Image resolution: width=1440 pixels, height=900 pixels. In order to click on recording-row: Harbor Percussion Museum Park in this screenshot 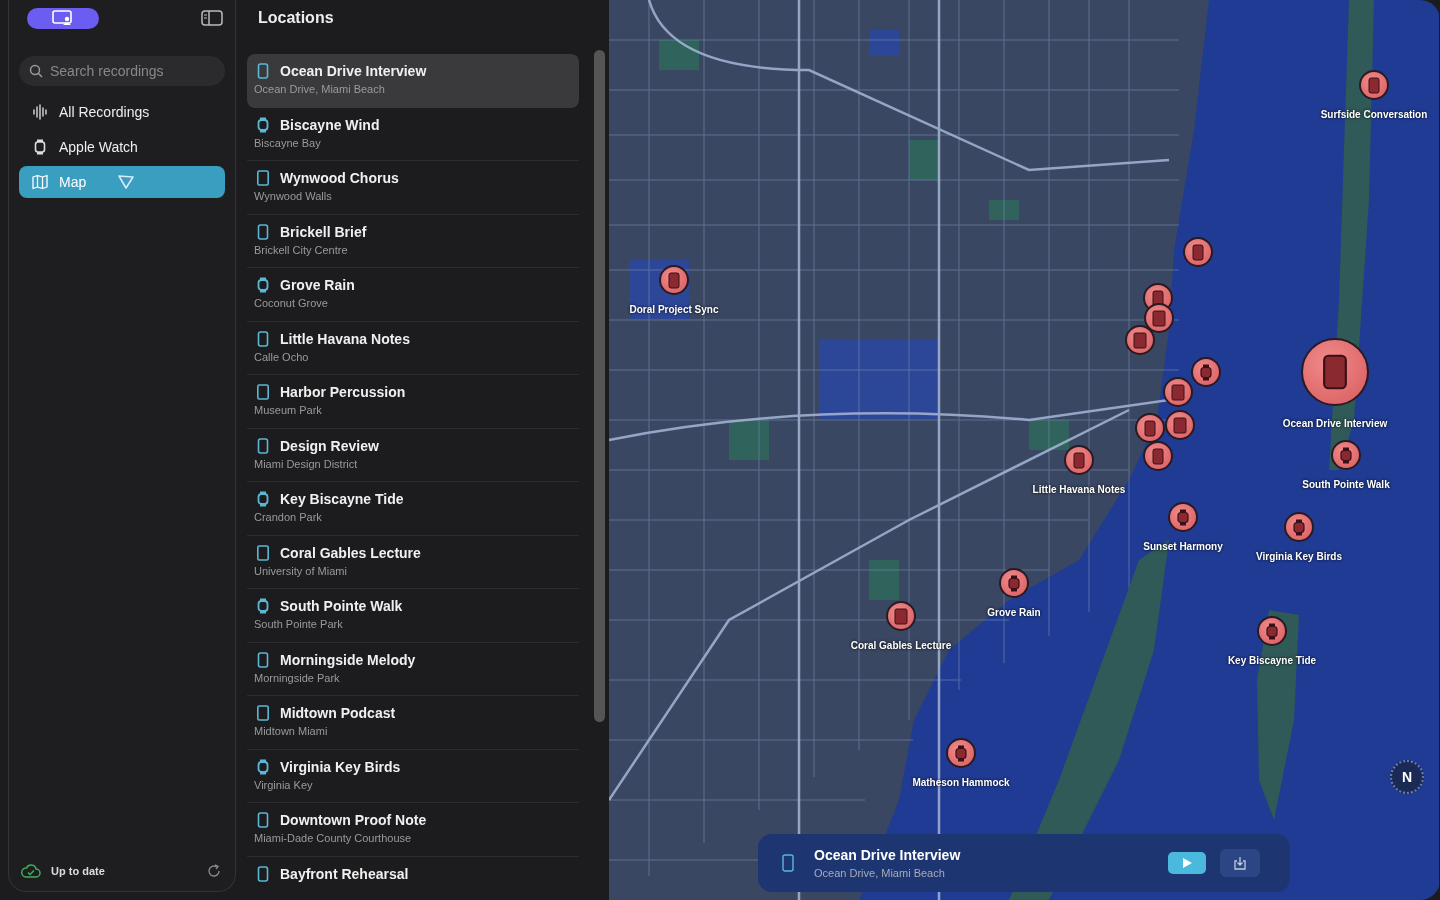, I will do `click(413, 402)`.